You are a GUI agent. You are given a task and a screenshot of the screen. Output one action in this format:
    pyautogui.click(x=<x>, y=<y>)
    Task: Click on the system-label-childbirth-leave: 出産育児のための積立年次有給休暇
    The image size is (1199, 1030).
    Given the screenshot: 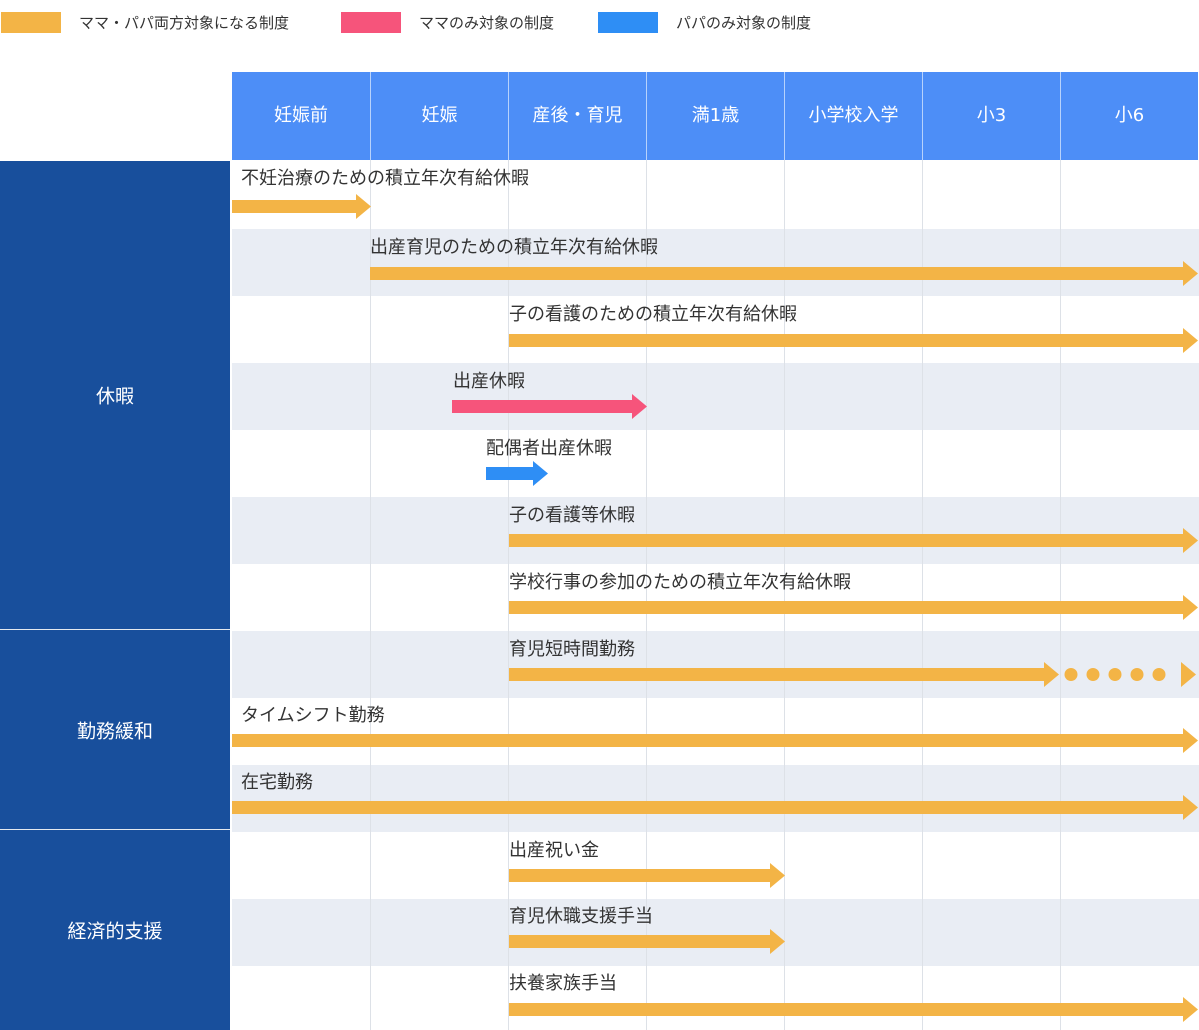 What is the action you would take?
    pyautogui.click(x=514, y=247)
    